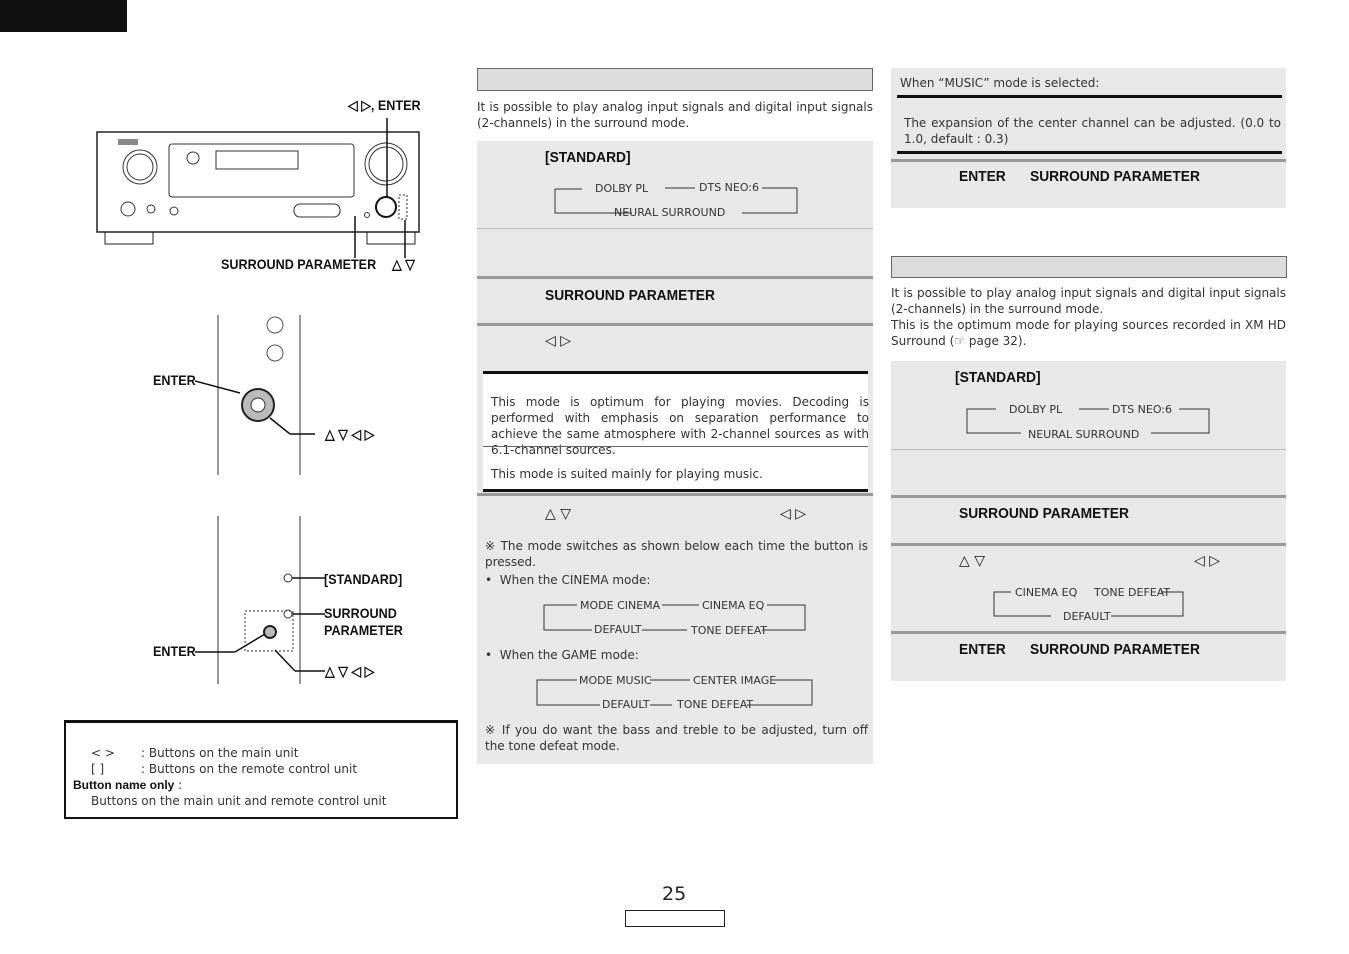 This screenshot has height=954, width=1349. I want to click on legend-main-unit: : Buttons on the main unit, so click(220, 753).